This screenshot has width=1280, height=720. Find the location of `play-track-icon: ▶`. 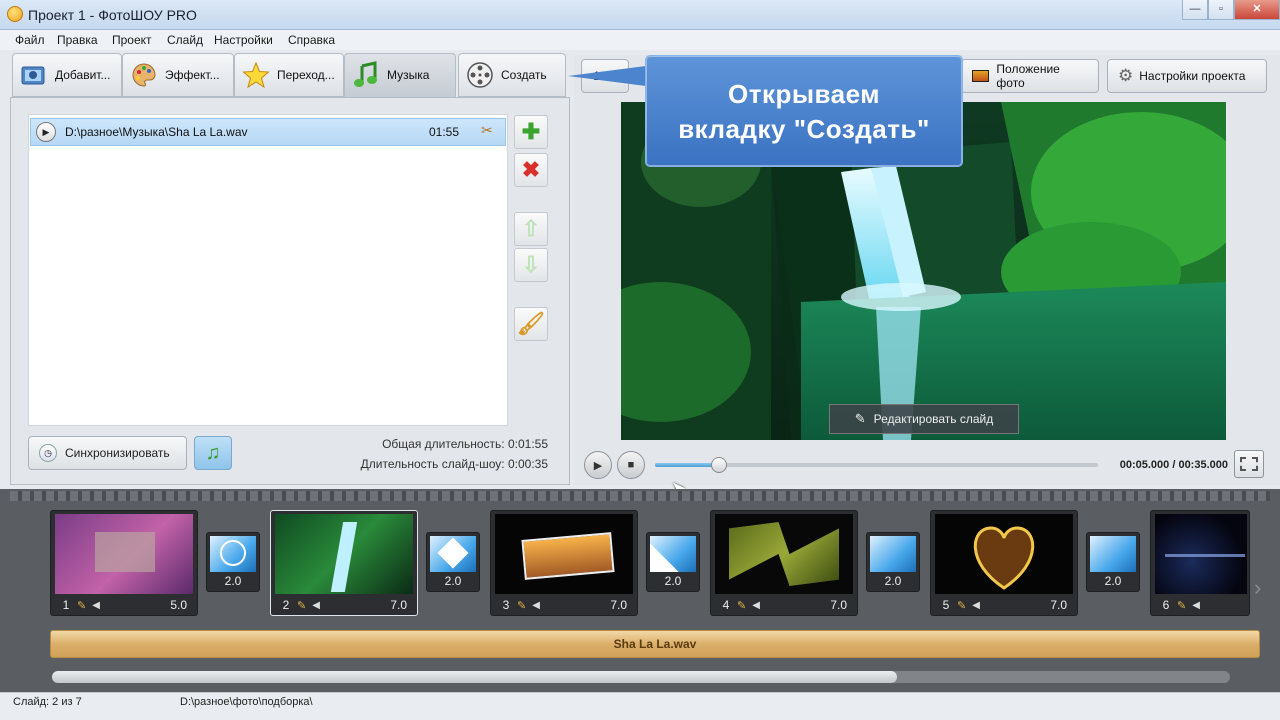

play-track-icon: ▶ is located at coordinates (46, 132).